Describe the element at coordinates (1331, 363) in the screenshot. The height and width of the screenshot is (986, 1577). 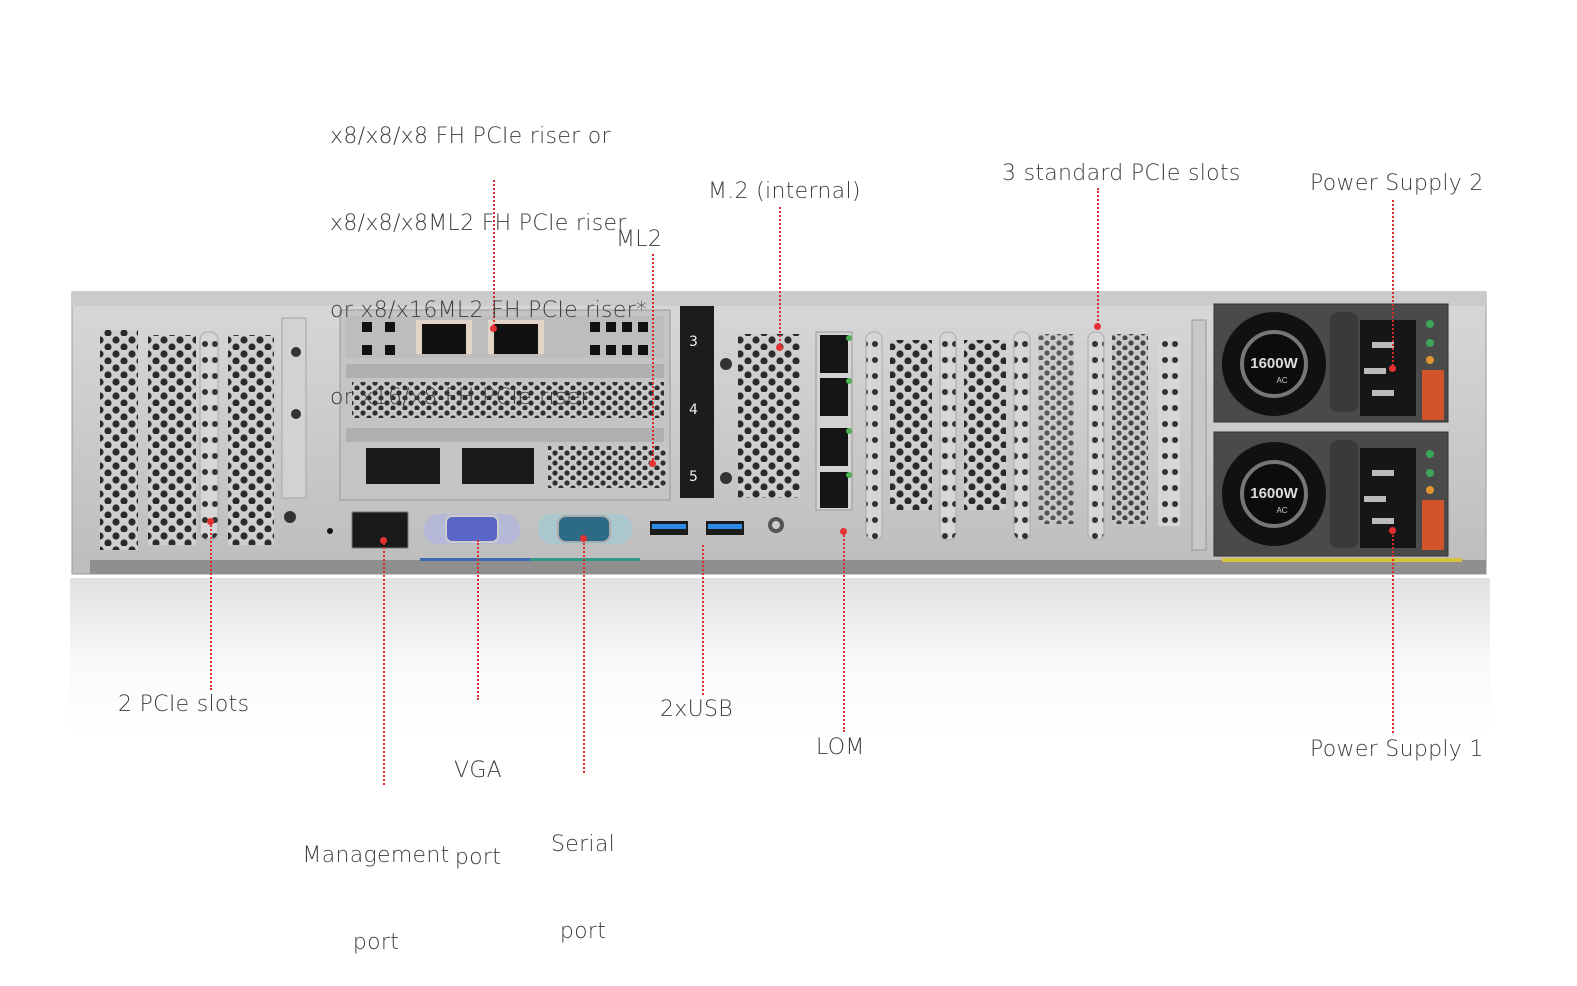
I see `power-supply-2: 1600W AC` at that location.